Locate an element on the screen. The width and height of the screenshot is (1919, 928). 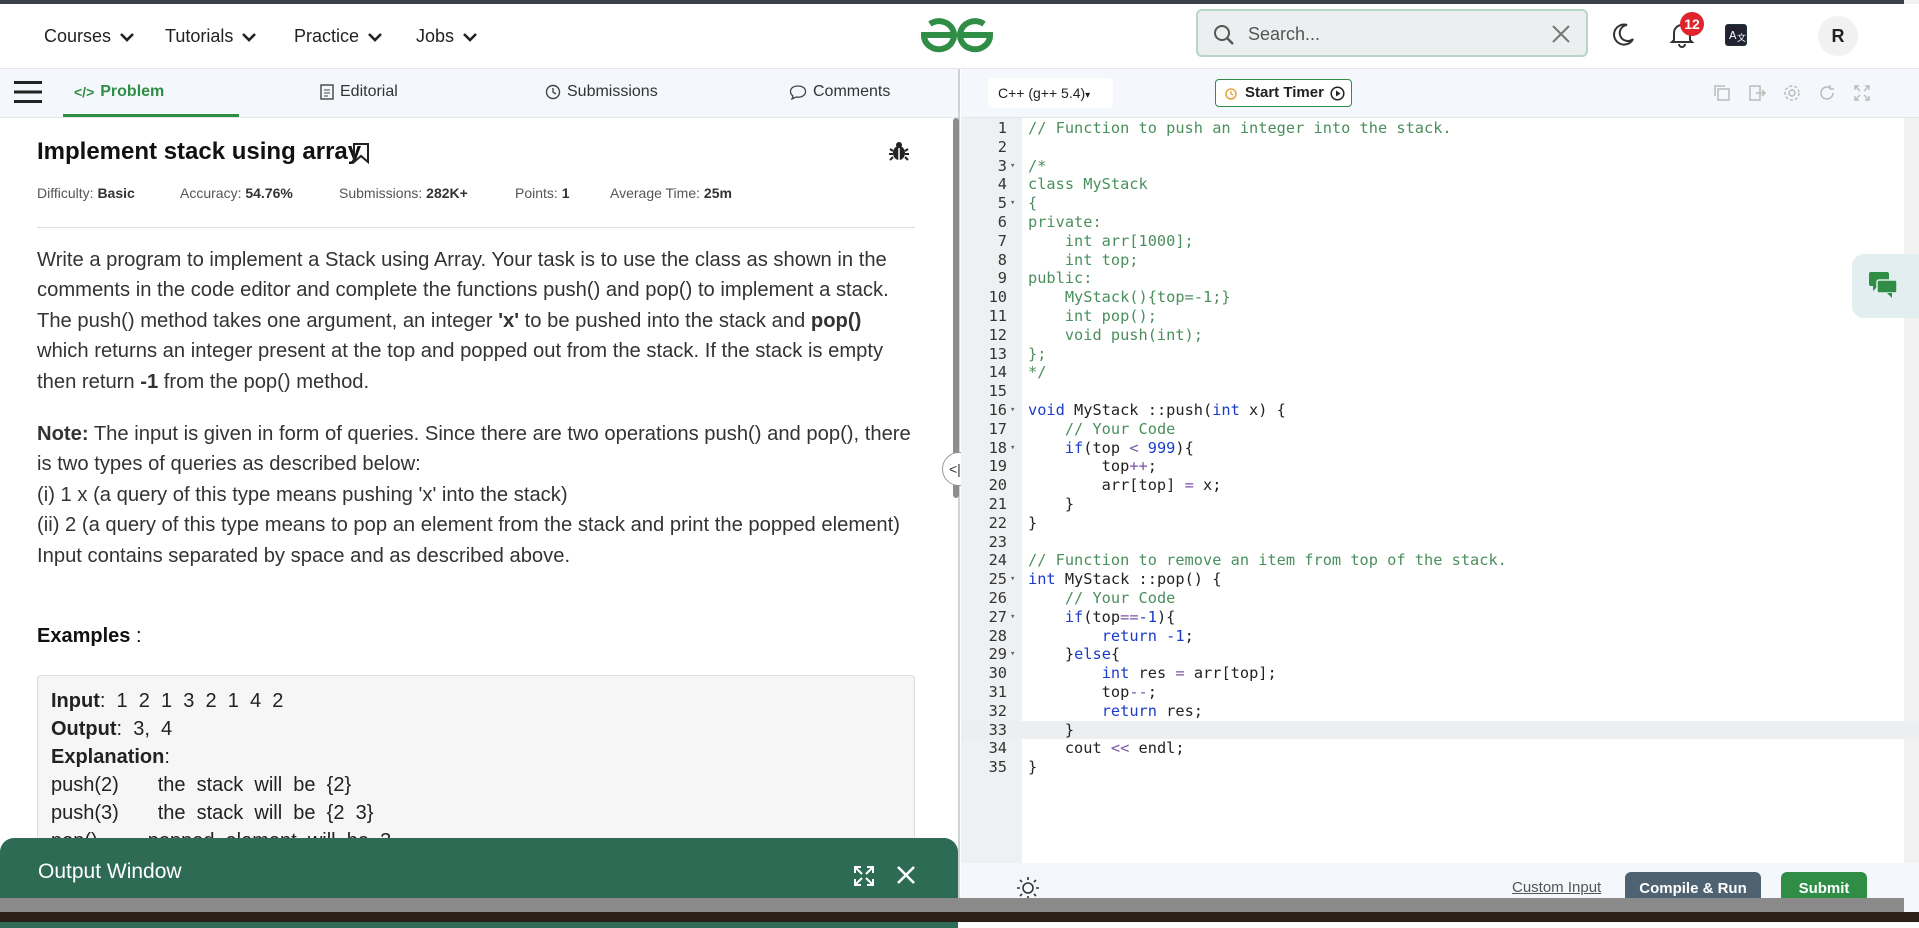
code-text: public: is located at coordinates (1060, 278).